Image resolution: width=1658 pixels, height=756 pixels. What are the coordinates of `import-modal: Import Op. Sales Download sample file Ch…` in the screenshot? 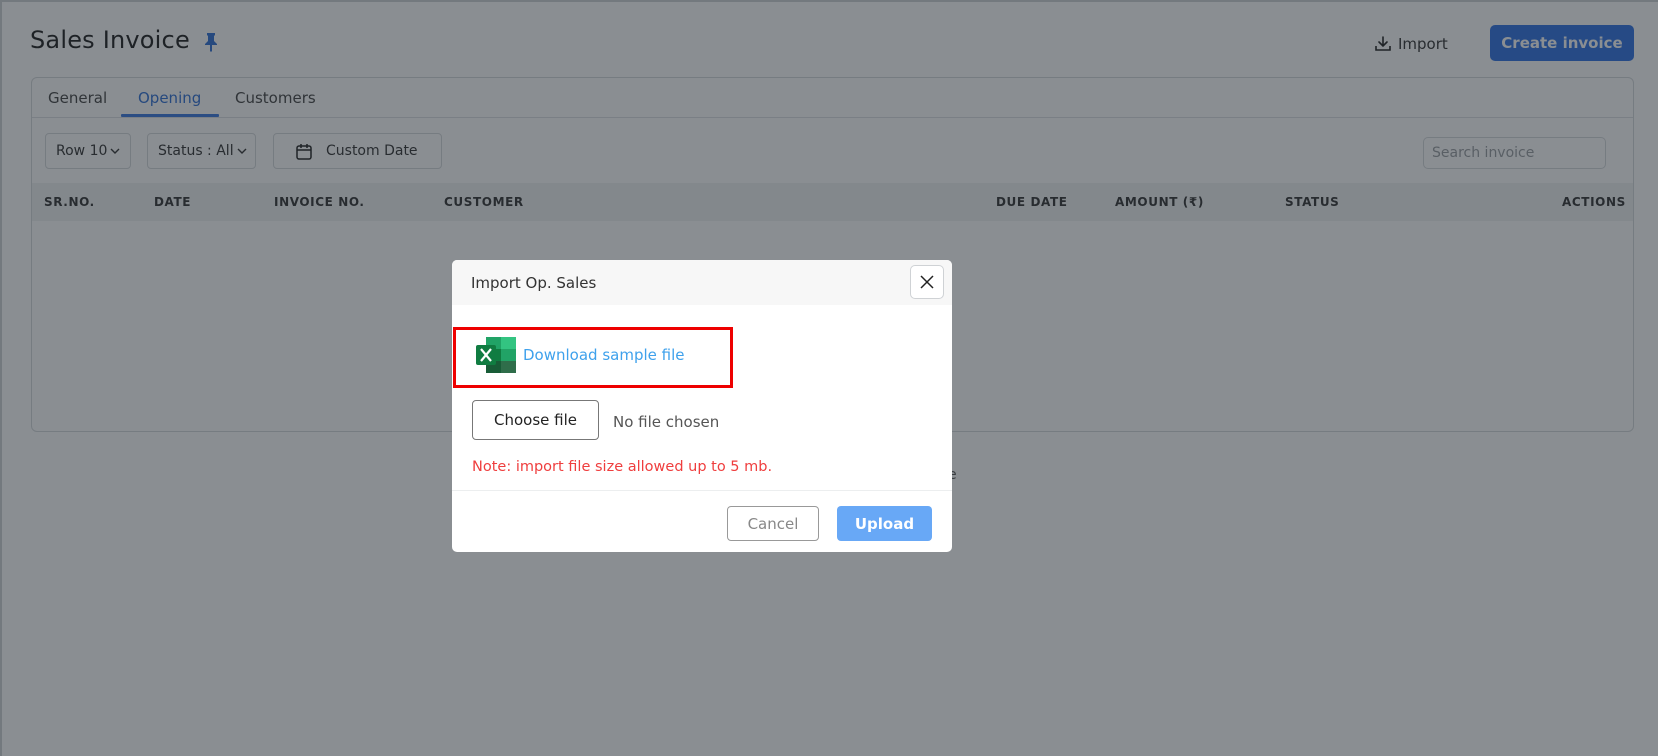 It's located at (702, 406).